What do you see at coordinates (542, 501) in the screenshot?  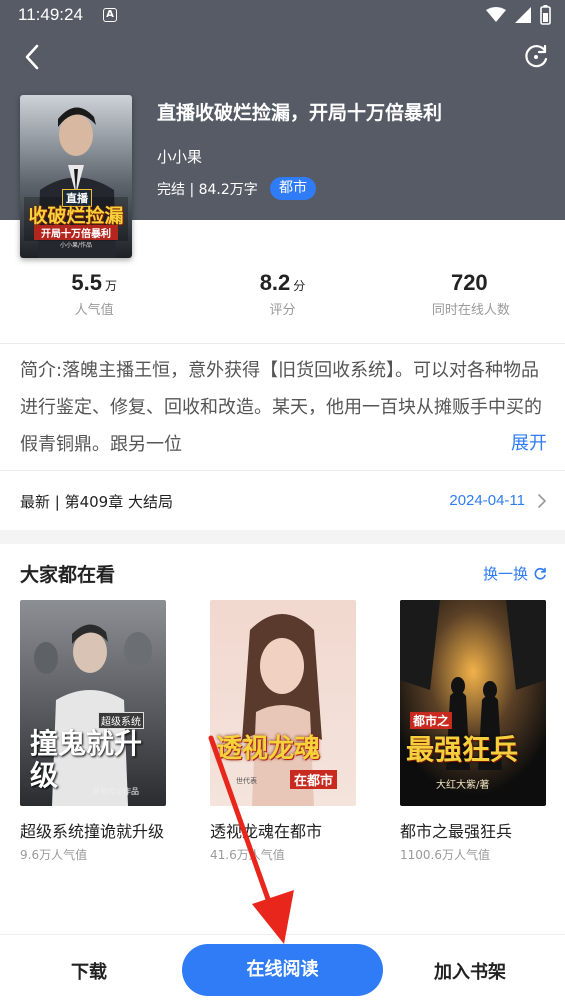 I see `chevron-right-icon` at bounding box center [542, 501].